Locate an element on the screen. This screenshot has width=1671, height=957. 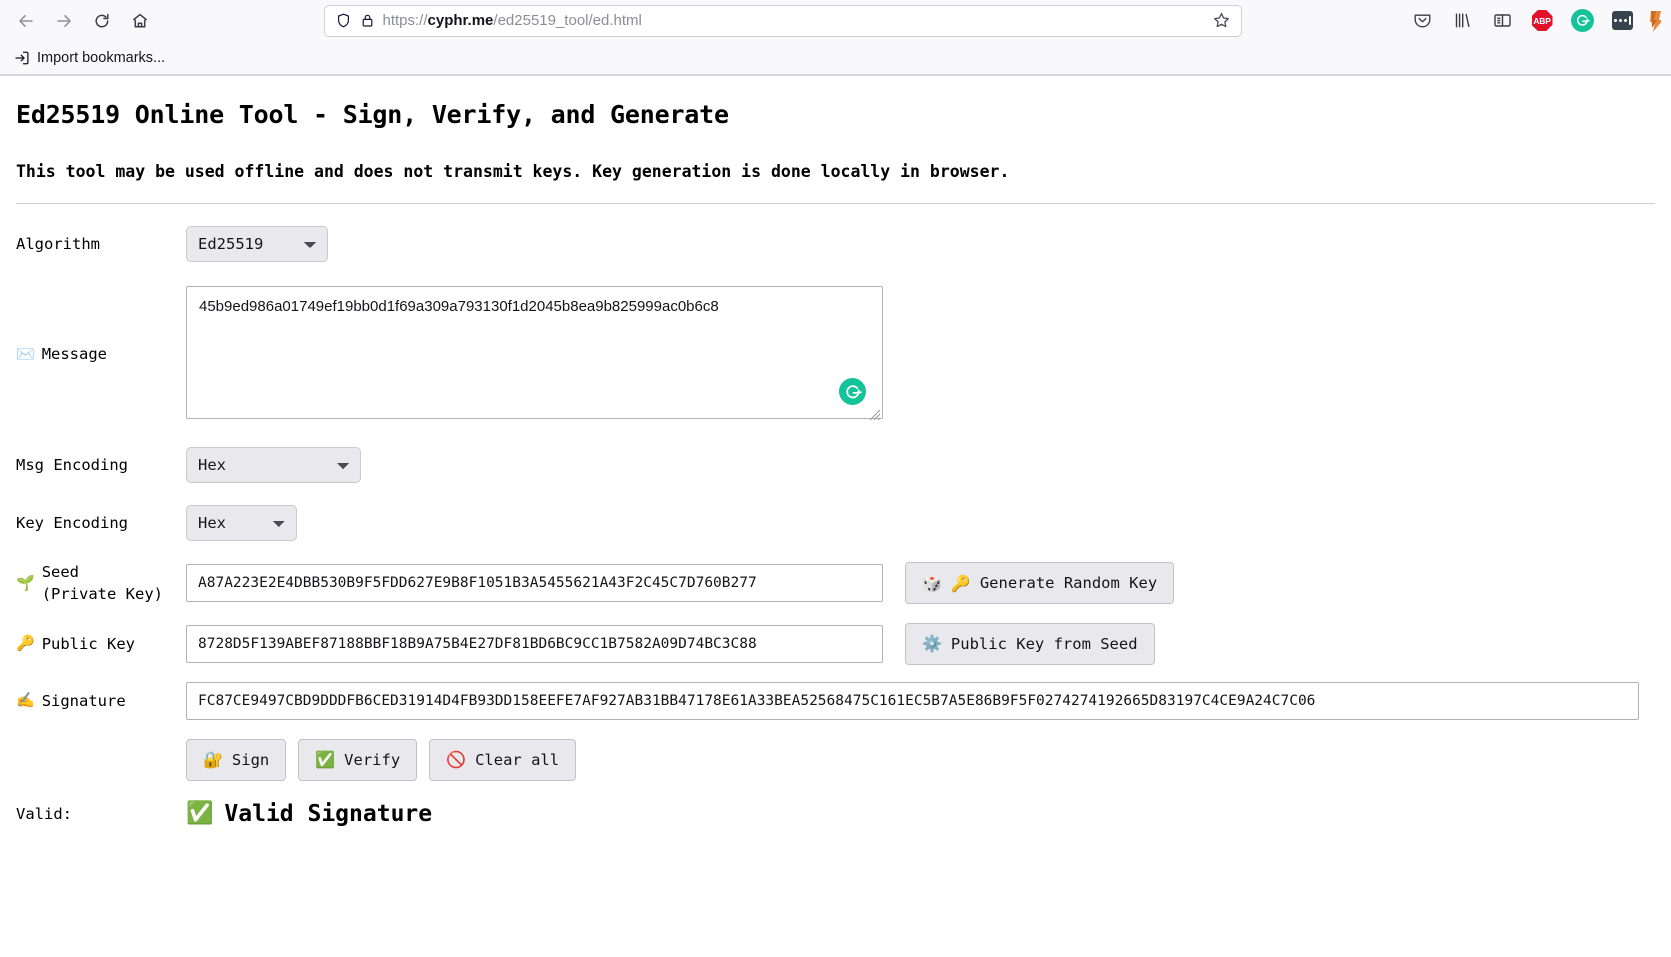
algorithm-row: Algorithm Ed25519 is located at coordinates (835, 244).